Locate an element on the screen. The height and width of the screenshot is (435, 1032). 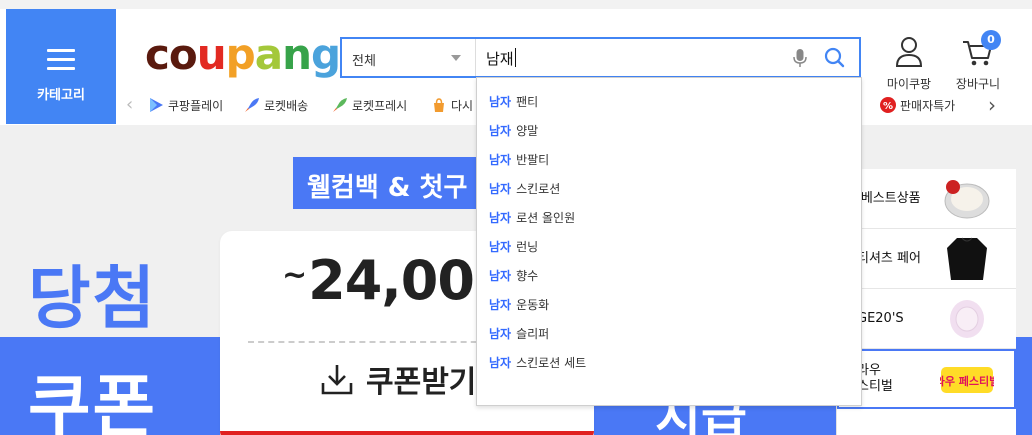
quicknav-item-seller-deal: % 판매자특가 is located at coordinates (917, 105).